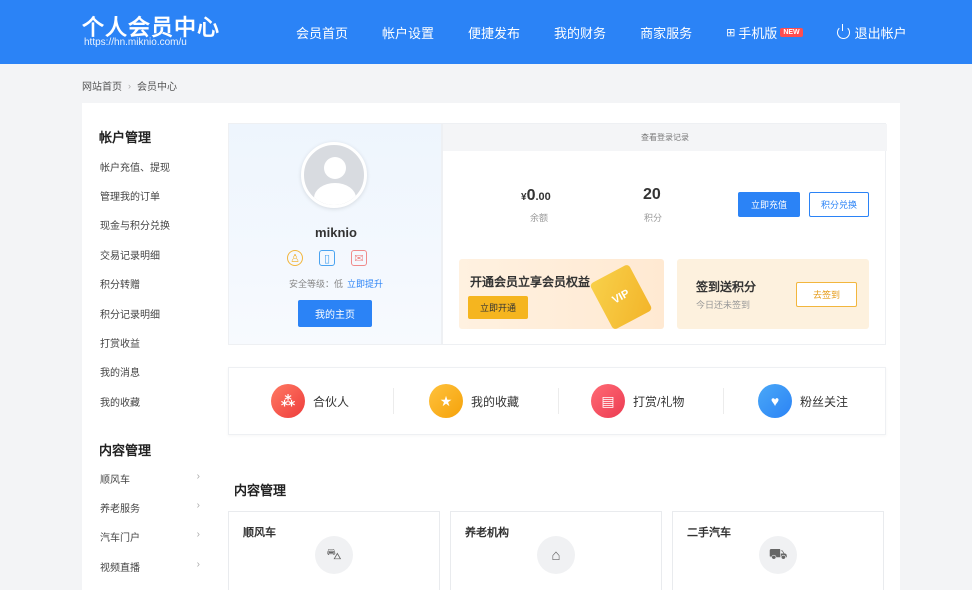 This screenshot has height=590, width=972. I want to click on partner-share-icon: ⁂, so click(288, 401).